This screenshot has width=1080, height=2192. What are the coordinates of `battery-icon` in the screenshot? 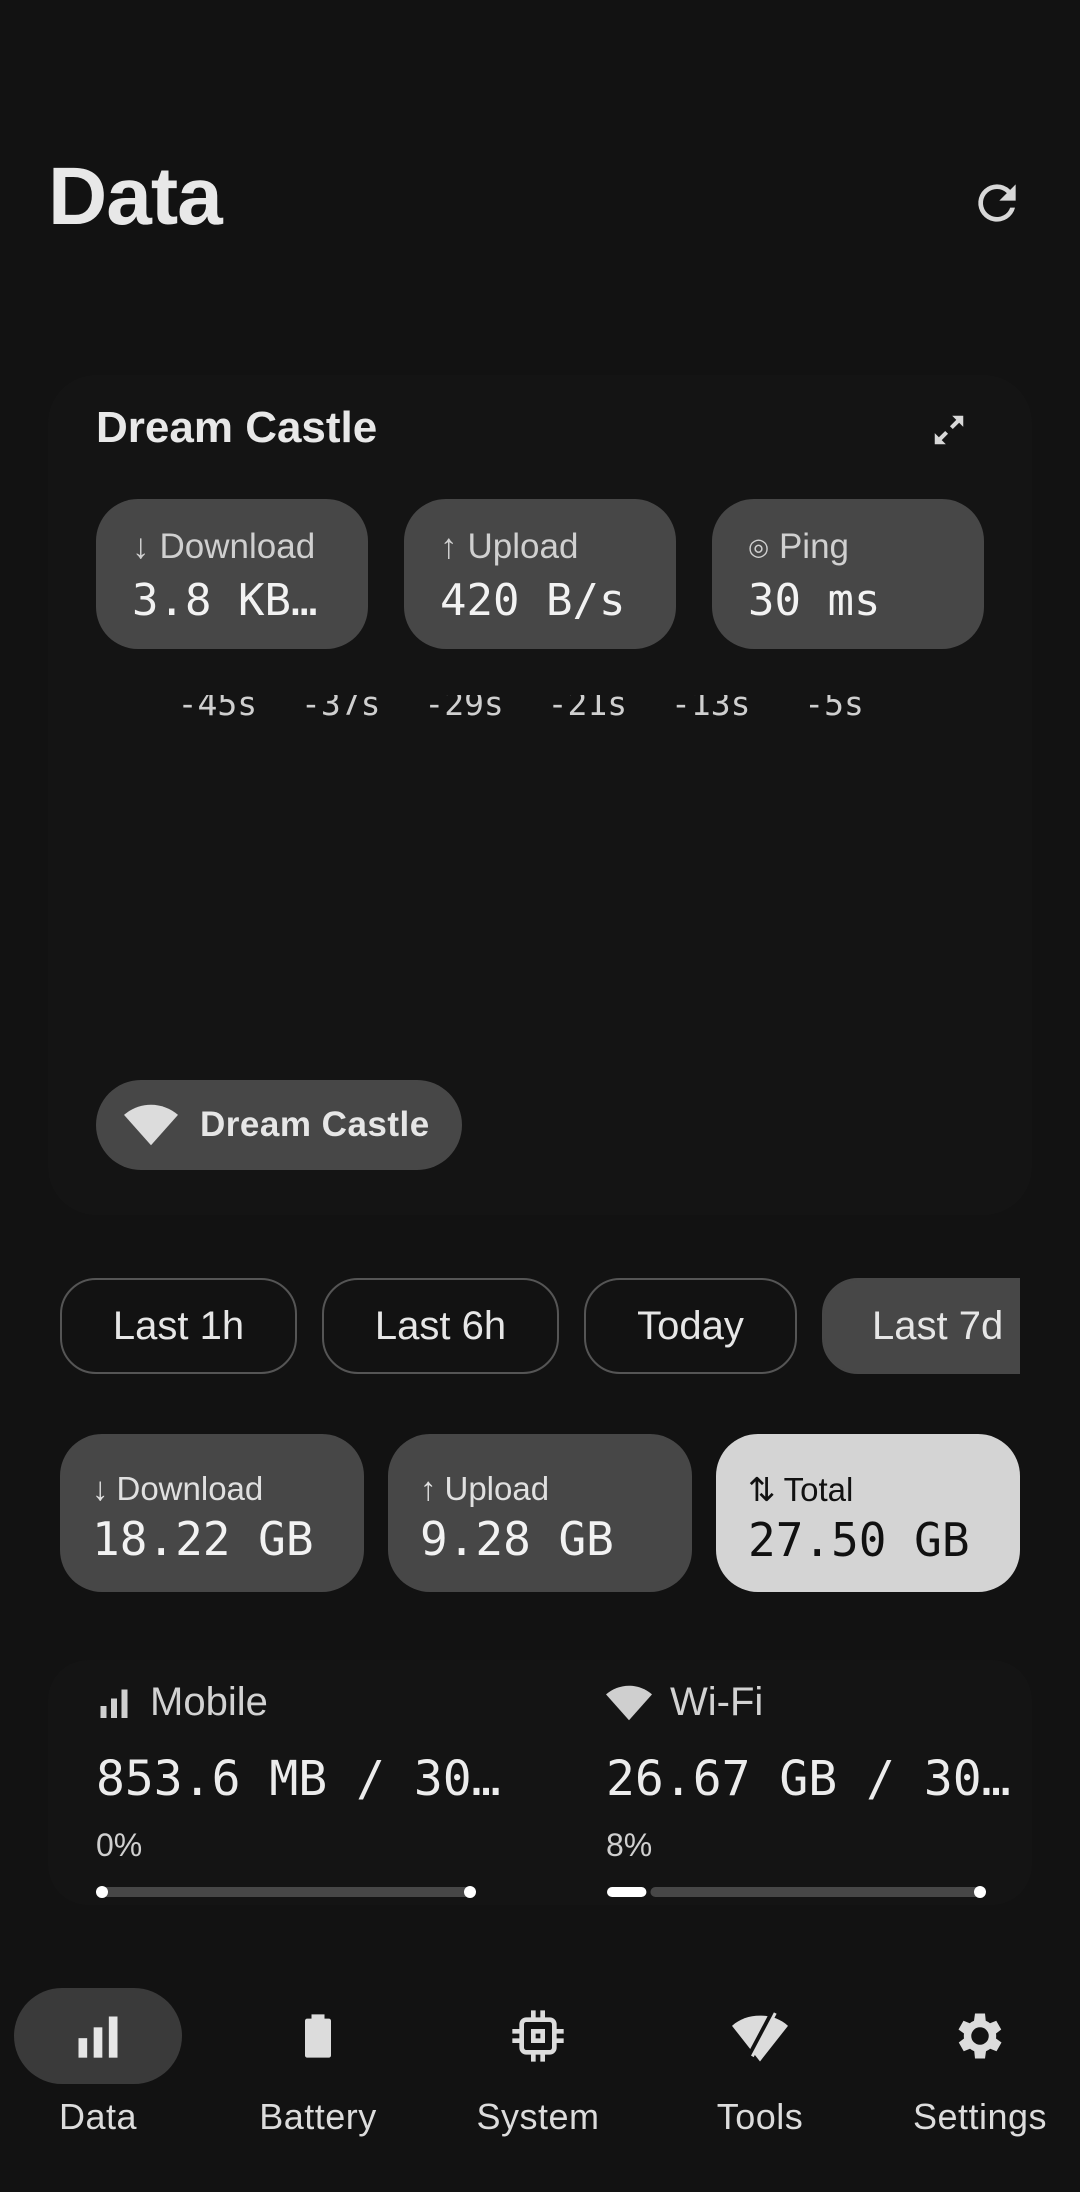 It's located at (318, 2036).